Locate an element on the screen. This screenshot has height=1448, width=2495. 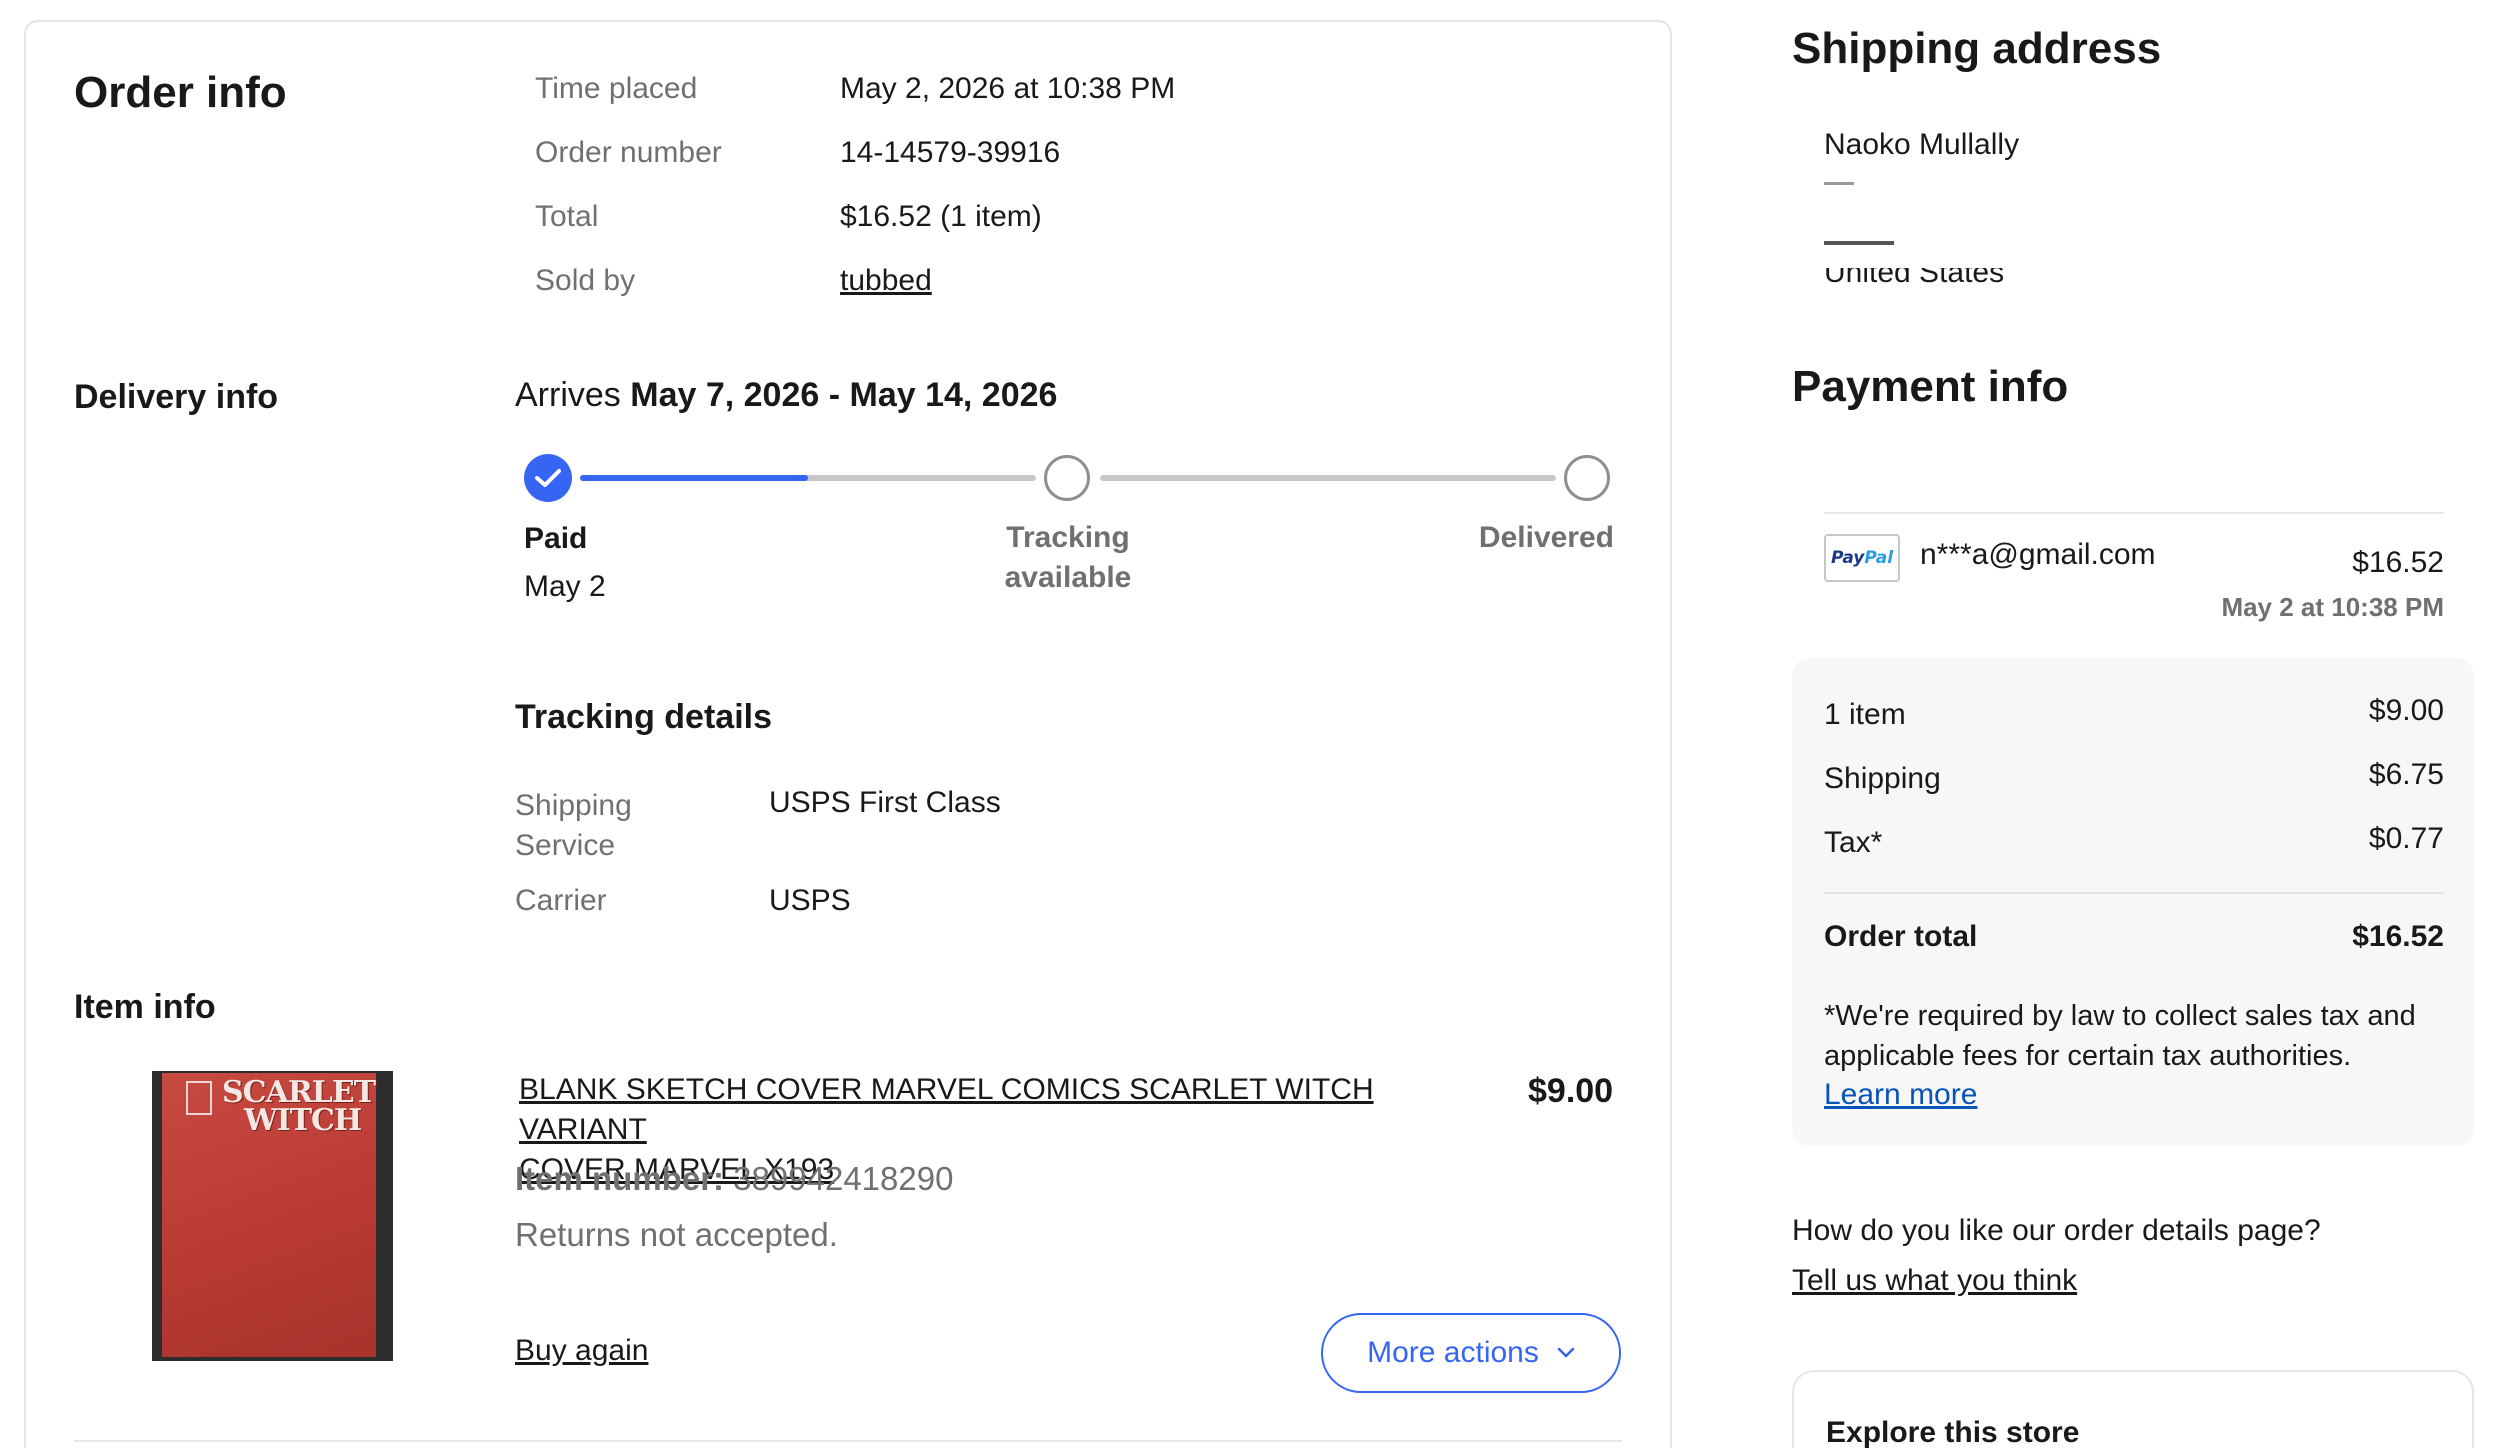
more-actions-button: More actions is located at coordinates (1471, 1353).